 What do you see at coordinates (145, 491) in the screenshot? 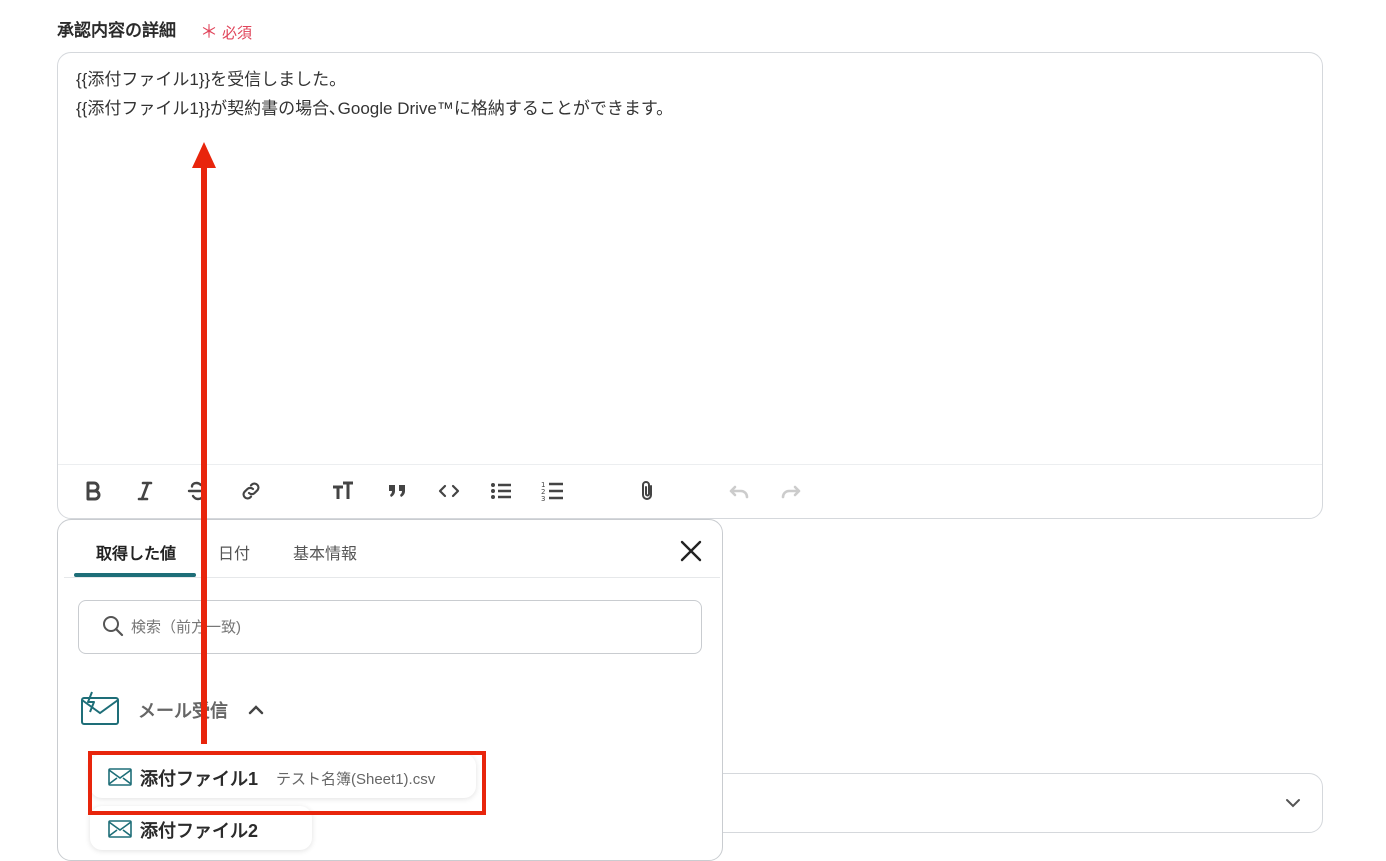
I see `italic-icon` at bounding box center [145, 491].